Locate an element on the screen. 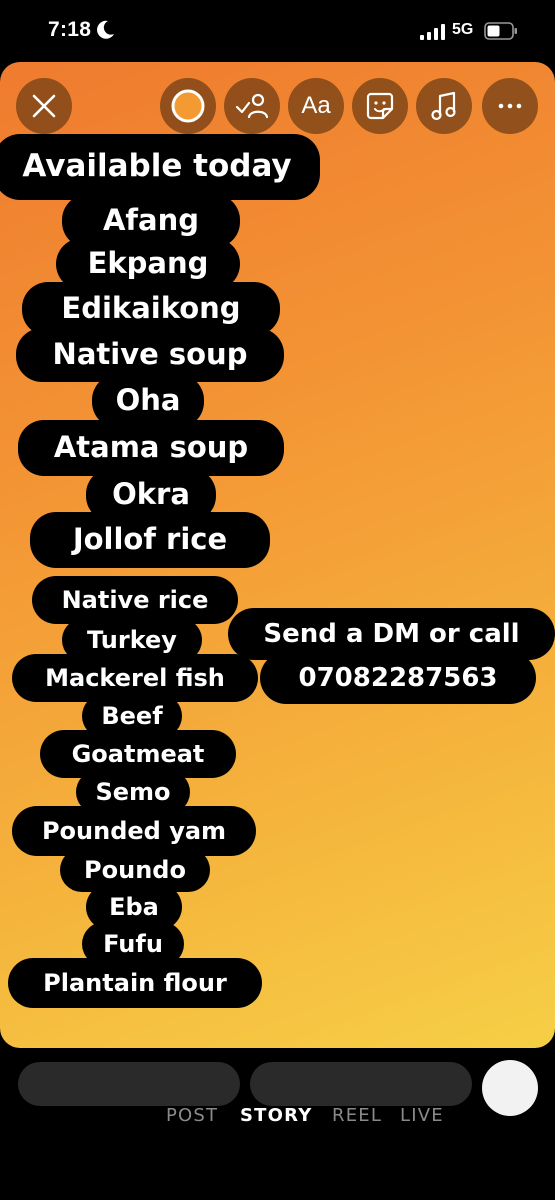  text-tool-button: Aa is located at coordinates (316, 106).